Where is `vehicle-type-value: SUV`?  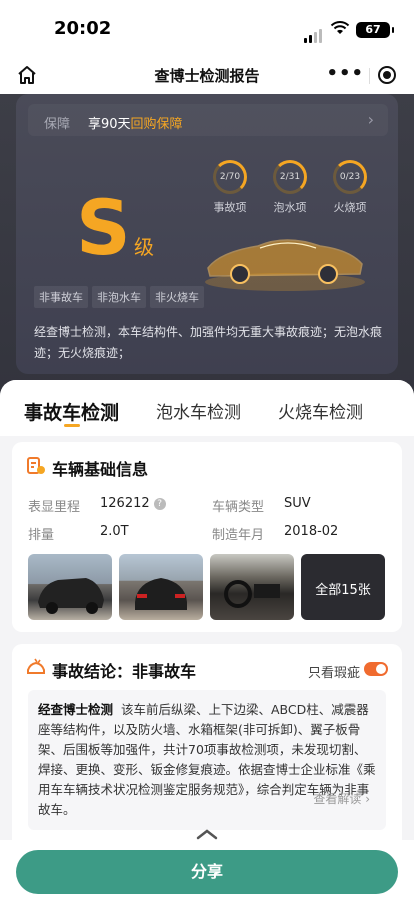
vehicle-type-value: SUV is located at coordinates (297, 503).